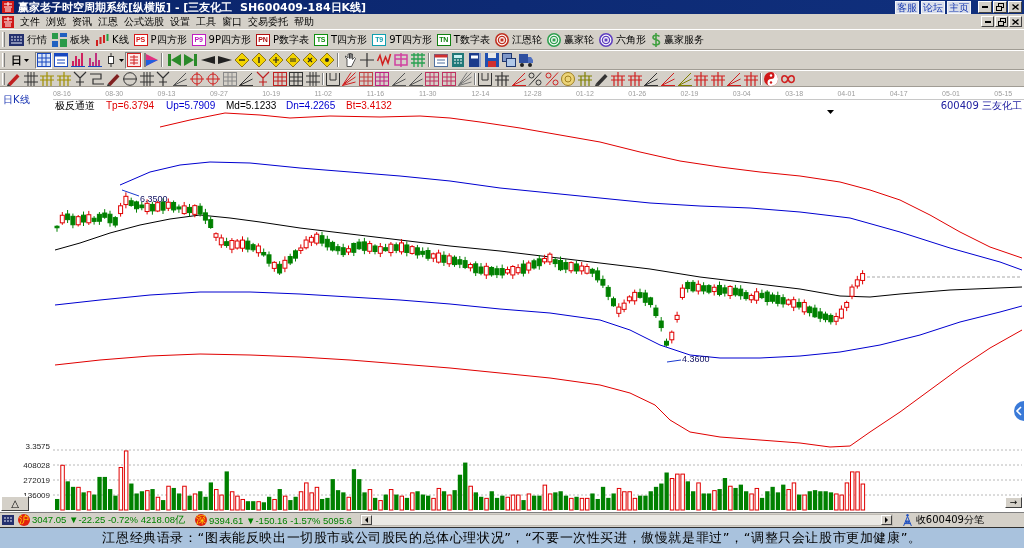  I want to click on lattice-icon, so click(417, 60).